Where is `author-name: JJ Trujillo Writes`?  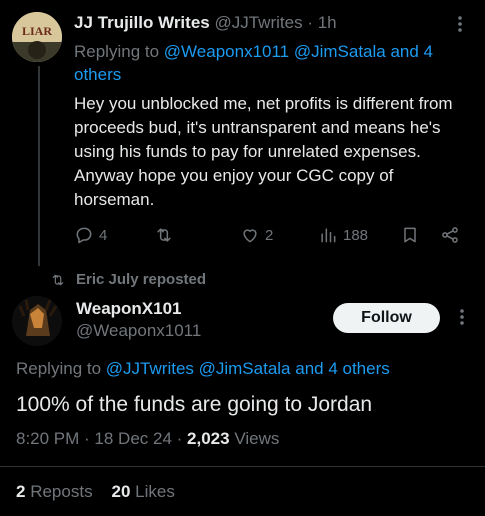 author-name: JJ Trujillo Writes is located at coordinates (142, 22).